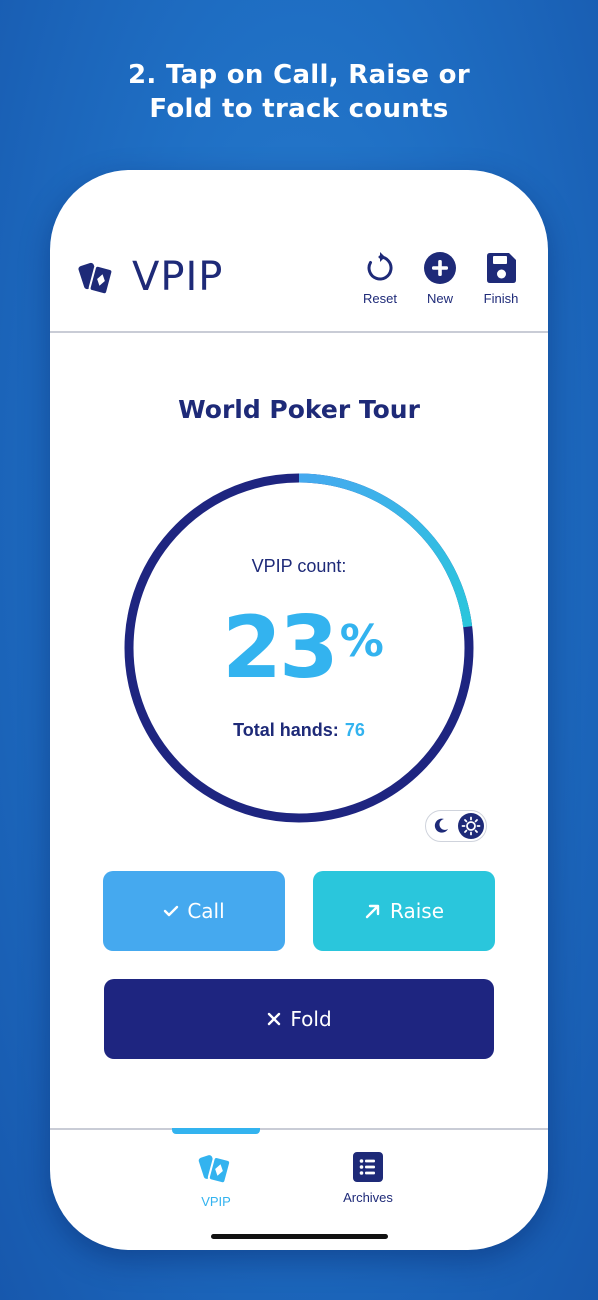 The width and height of the screenshot is (598, 1300). What do you see at coordinates (441, 825) in the screenshot?
I see `moon-icon` at bounding box center [441, 825].